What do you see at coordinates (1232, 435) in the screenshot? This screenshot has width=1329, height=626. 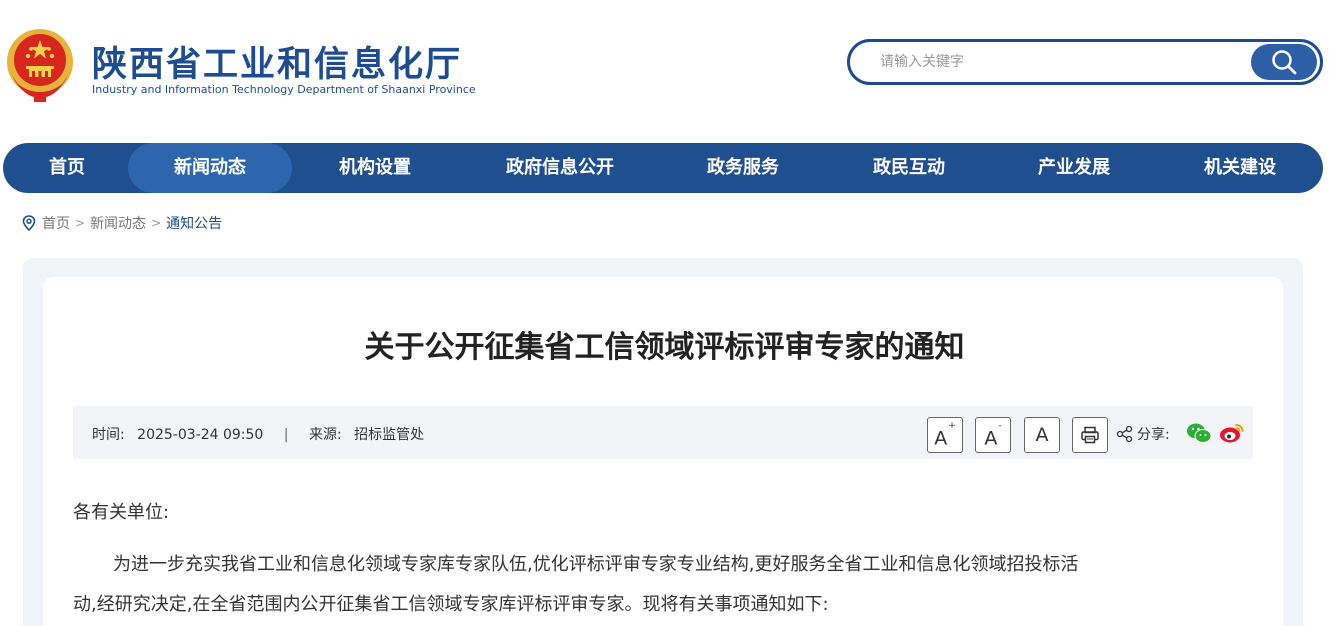 I see `weibo-icon` at bounding box center [1232, 435].